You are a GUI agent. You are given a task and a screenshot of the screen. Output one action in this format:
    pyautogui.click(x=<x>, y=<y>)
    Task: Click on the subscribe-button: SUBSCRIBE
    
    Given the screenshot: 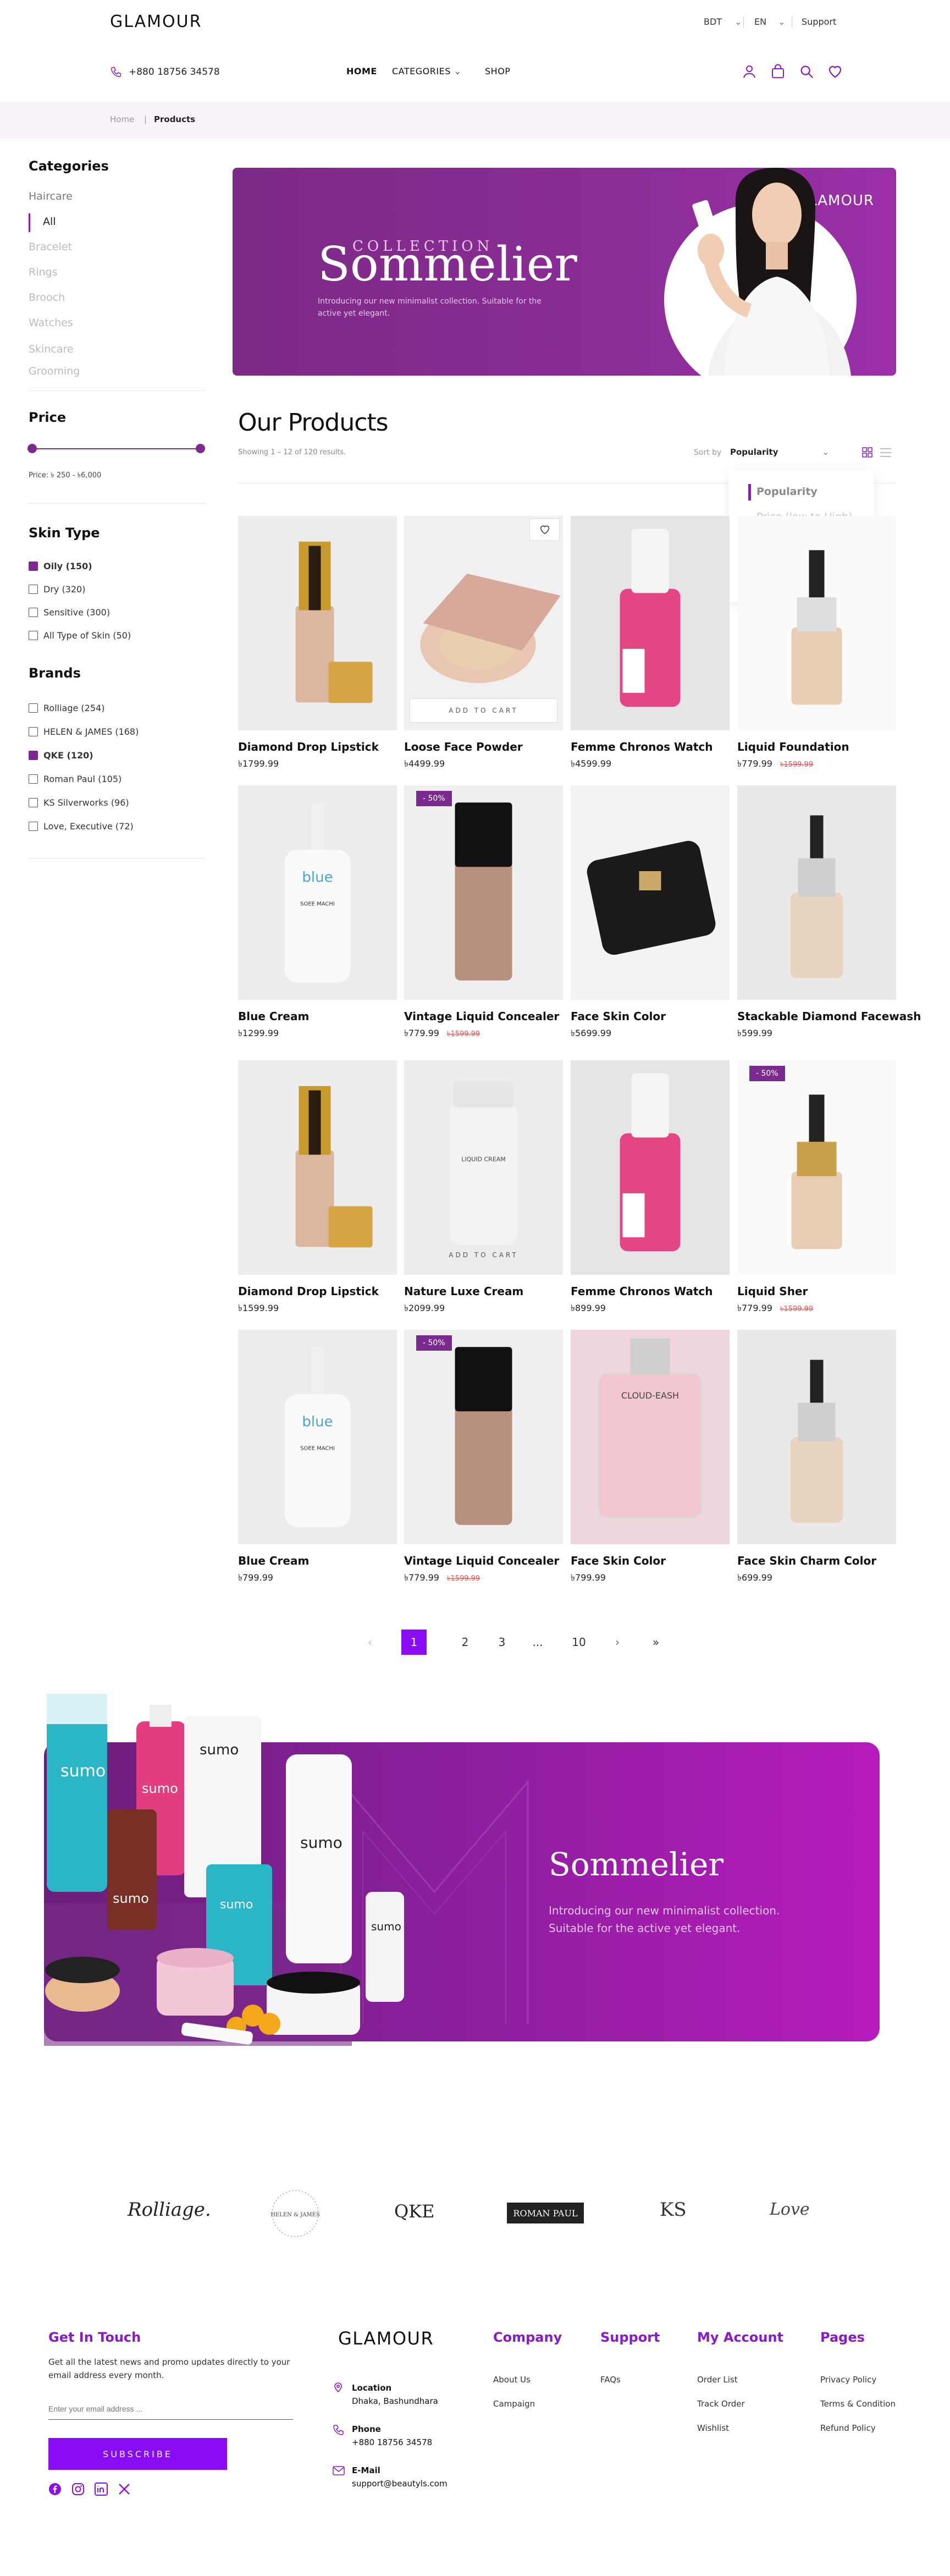 What is the action you would take?
    pyautogui.click(x=137, y=2454)
    